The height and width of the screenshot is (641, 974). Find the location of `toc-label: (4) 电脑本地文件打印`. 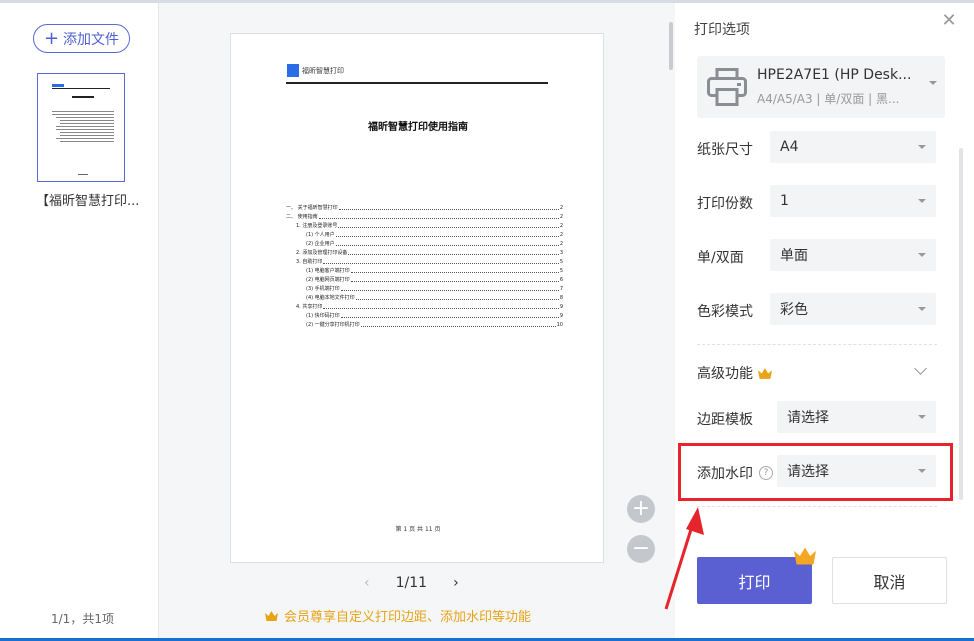

toc-label: (4) 电脑本地文件打印 is located at coordinates (330, 298).